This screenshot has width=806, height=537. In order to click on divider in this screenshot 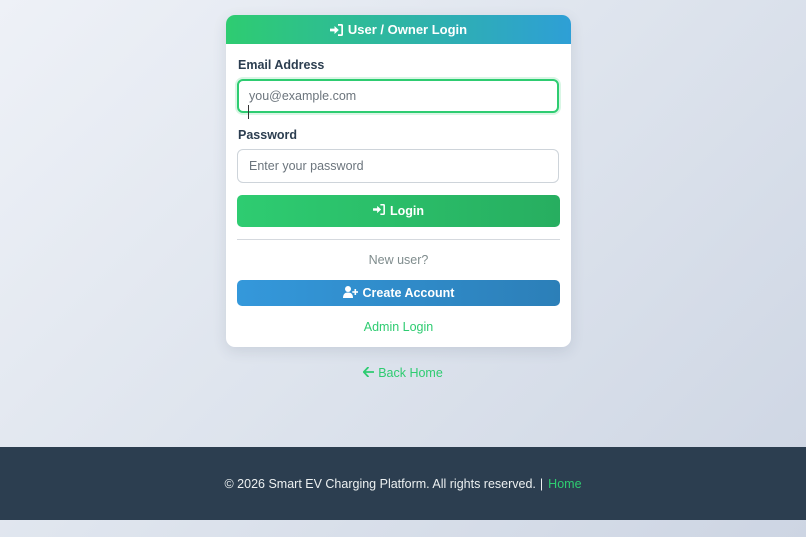, I will do `click(398, 239)`.